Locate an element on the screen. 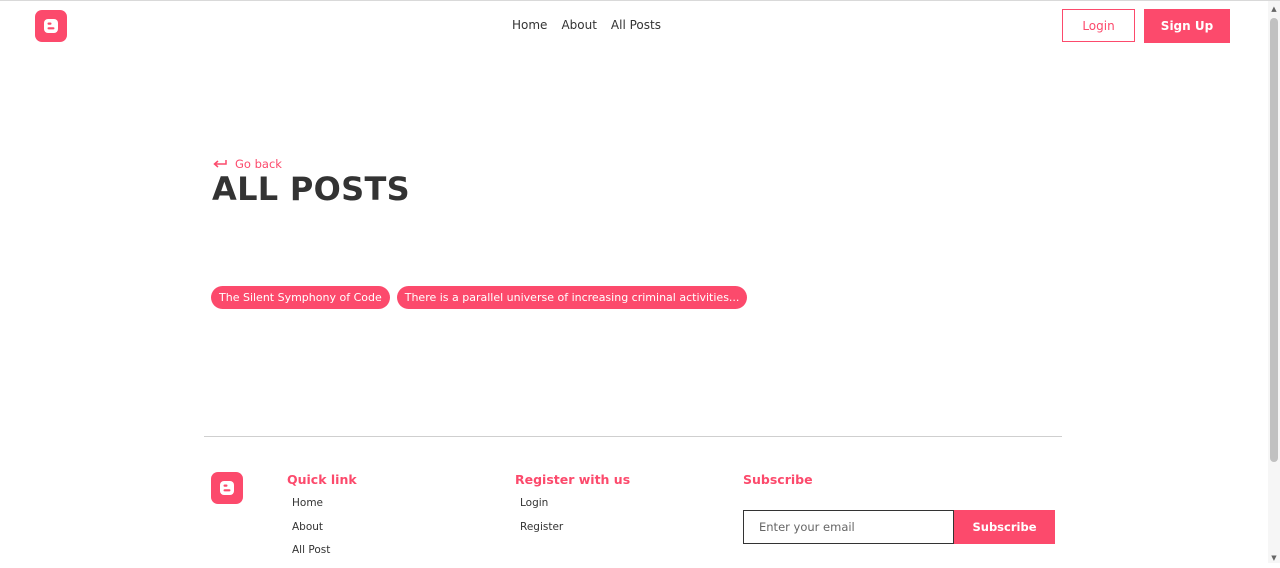  nav-home: Home is located at coordinates (529, 25).